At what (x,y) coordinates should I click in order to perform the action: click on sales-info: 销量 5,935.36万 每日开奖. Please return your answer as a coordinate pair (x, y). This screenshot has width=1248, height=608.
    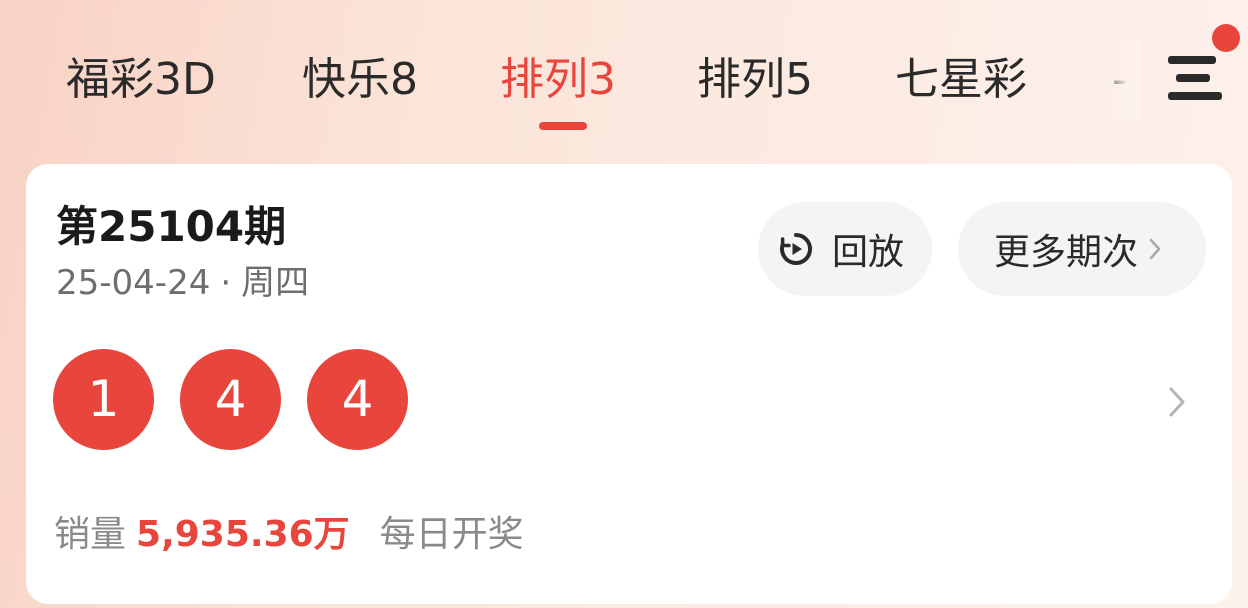
    Looking at the image, I should click on (289, 535).